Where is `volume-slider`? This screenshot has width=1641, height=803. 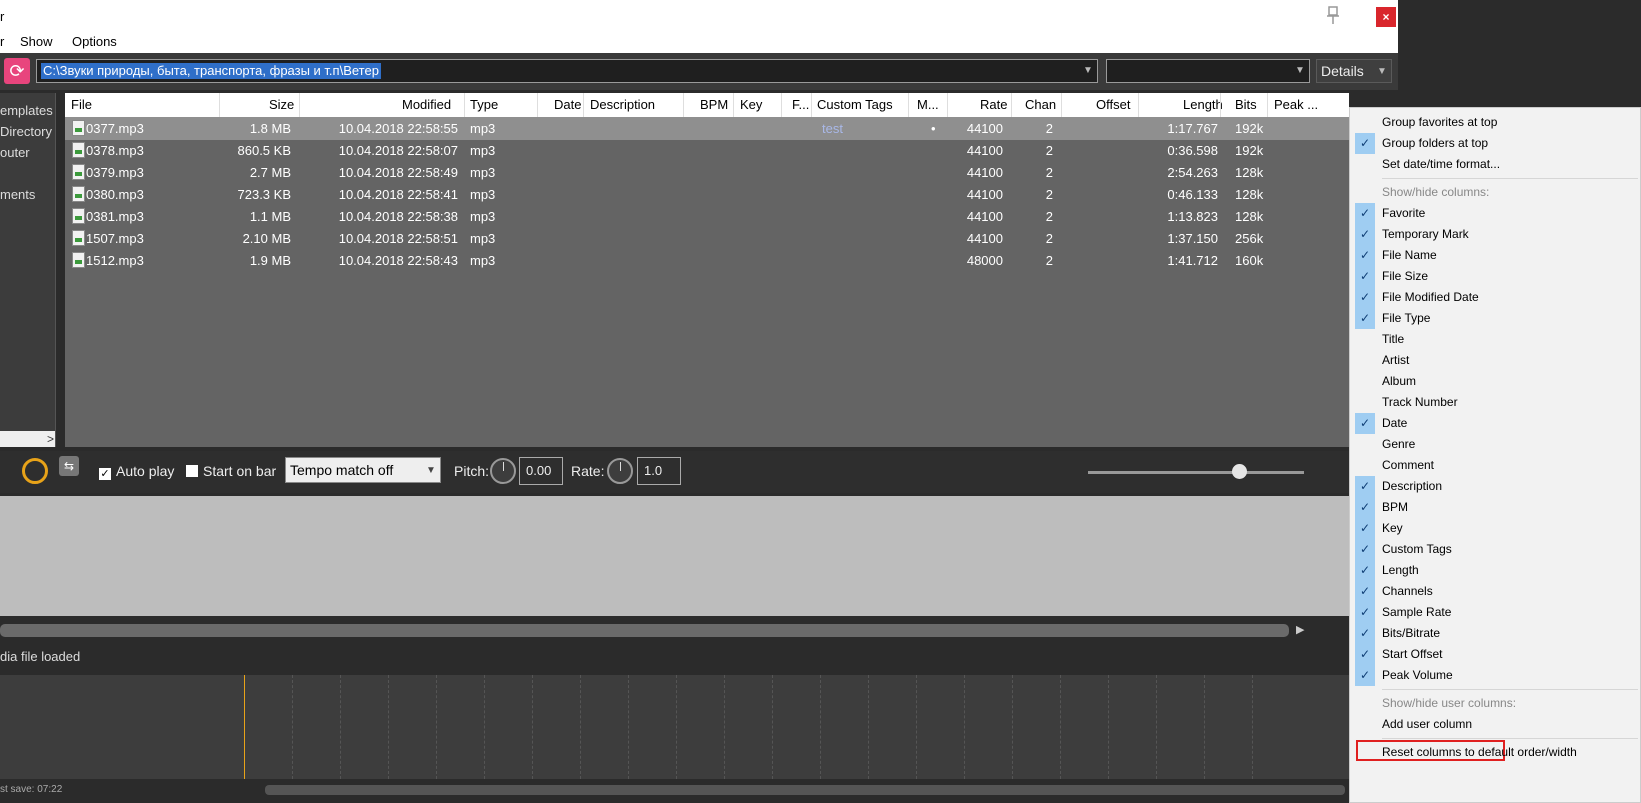 volume-slider is located at coordinates (1196, 472).